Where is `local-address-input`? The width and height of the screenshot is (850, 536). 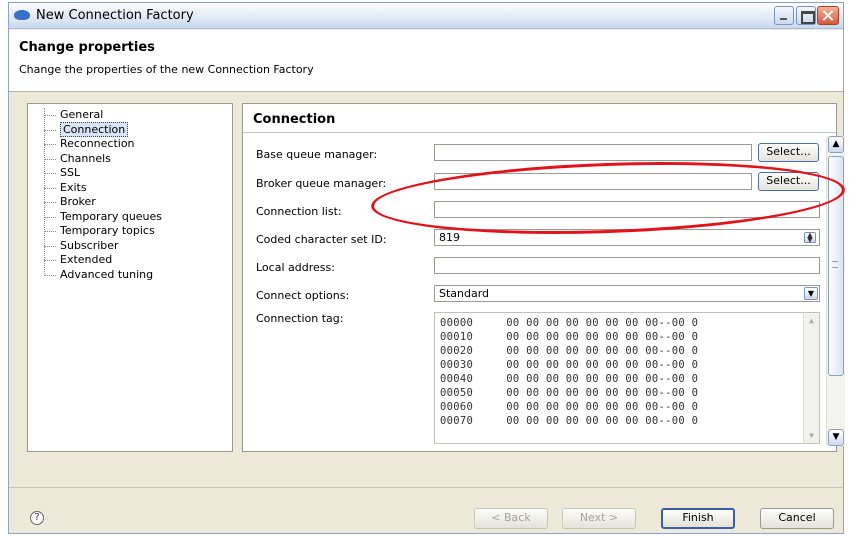 local-address-input is located at coordinates (627, 265).